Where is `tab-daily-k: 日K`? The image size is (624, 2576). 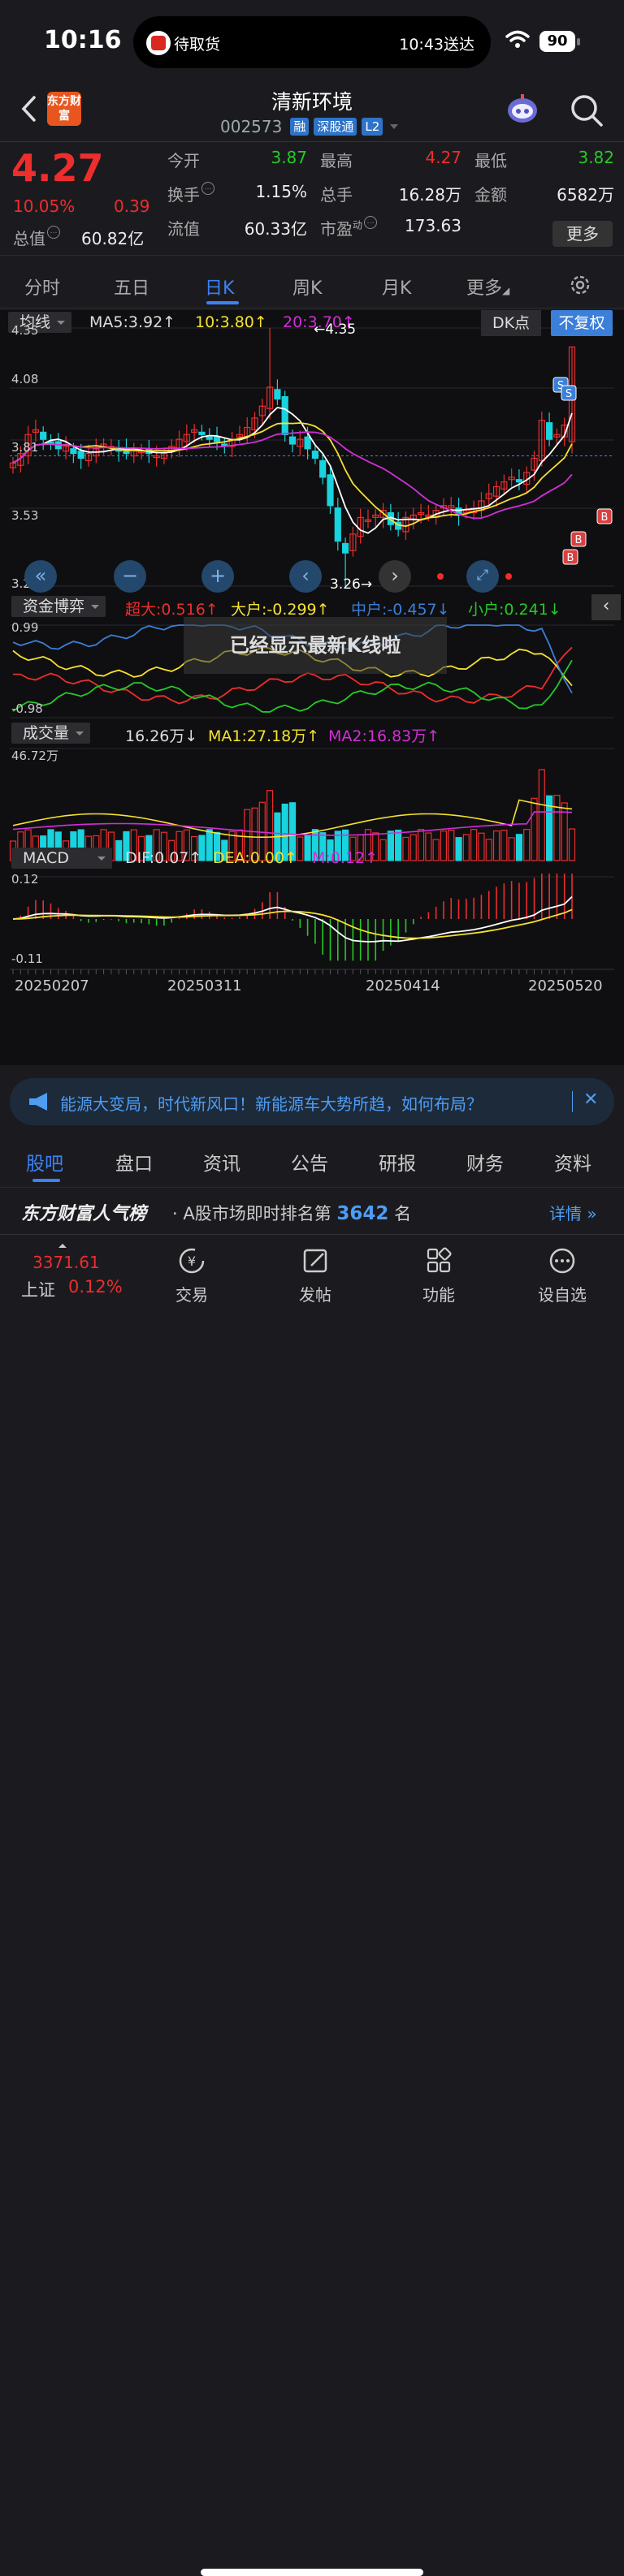
tab-daily-k: 日K is located at coordinates (220, 287).